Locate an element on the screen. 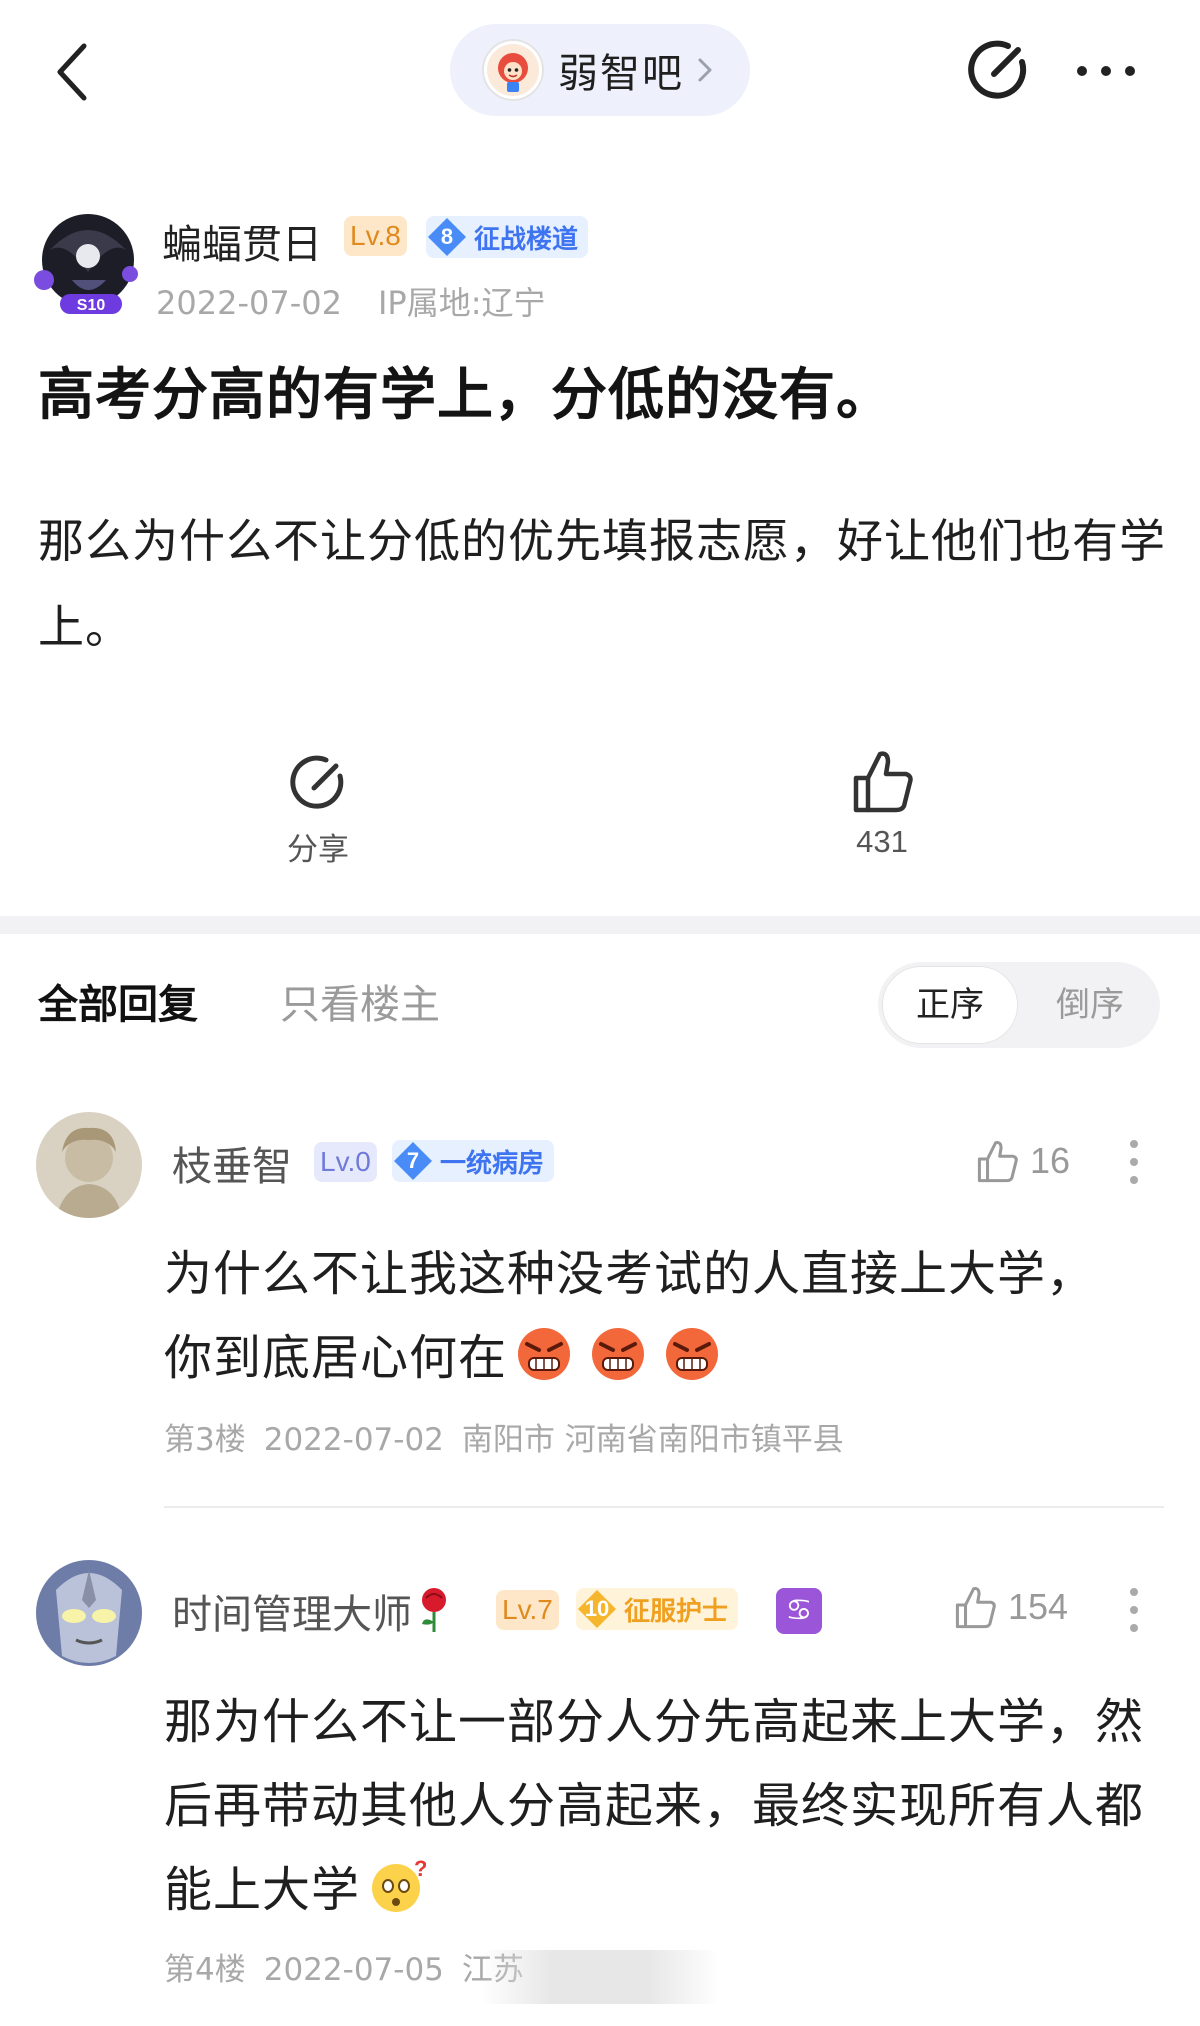  sort-descending-button: 倒序 is located at coordinates (1090, 1005).